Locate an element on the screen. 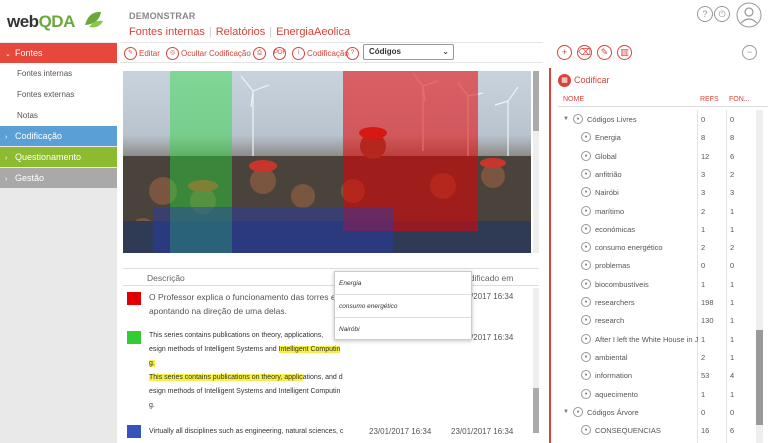 This screenshot has width=768, height=443. code-book-button: ▥ is located at coordinates (624, 52).